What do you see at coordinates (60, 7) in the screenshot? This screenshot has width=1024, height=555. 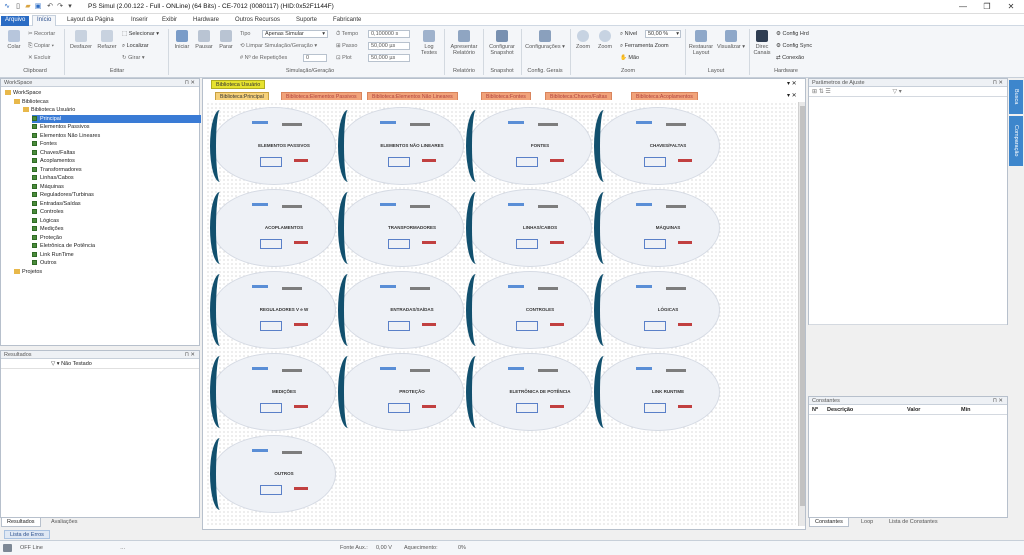 I see `redo-icon: ↷` at bounding box center [60, 7].